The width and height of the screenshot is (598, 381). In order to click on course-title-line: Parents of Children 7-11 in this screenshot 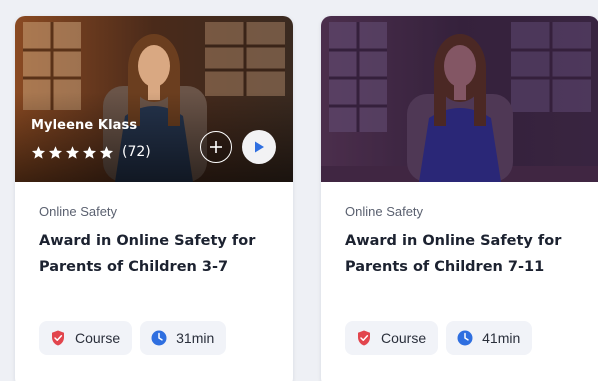, I will do `click(445, 267)`.